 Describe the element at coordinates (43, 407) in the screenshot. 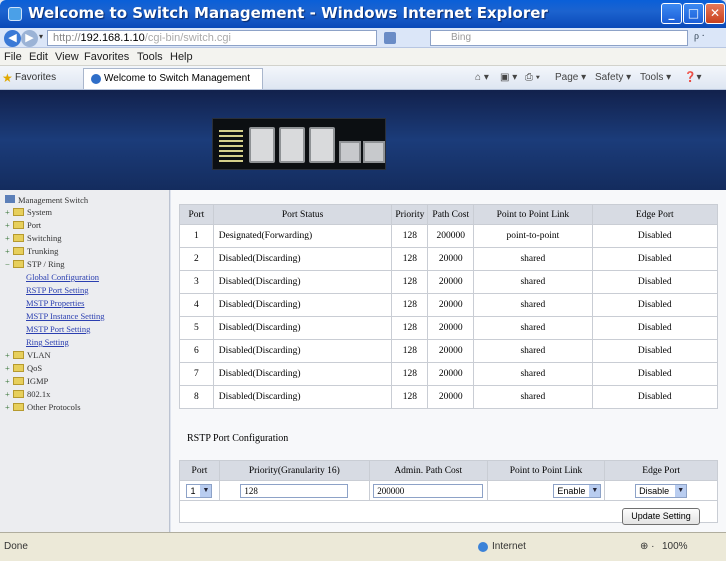

I see `sidebar-item-other-protocols: + Other Protocols` at that location.